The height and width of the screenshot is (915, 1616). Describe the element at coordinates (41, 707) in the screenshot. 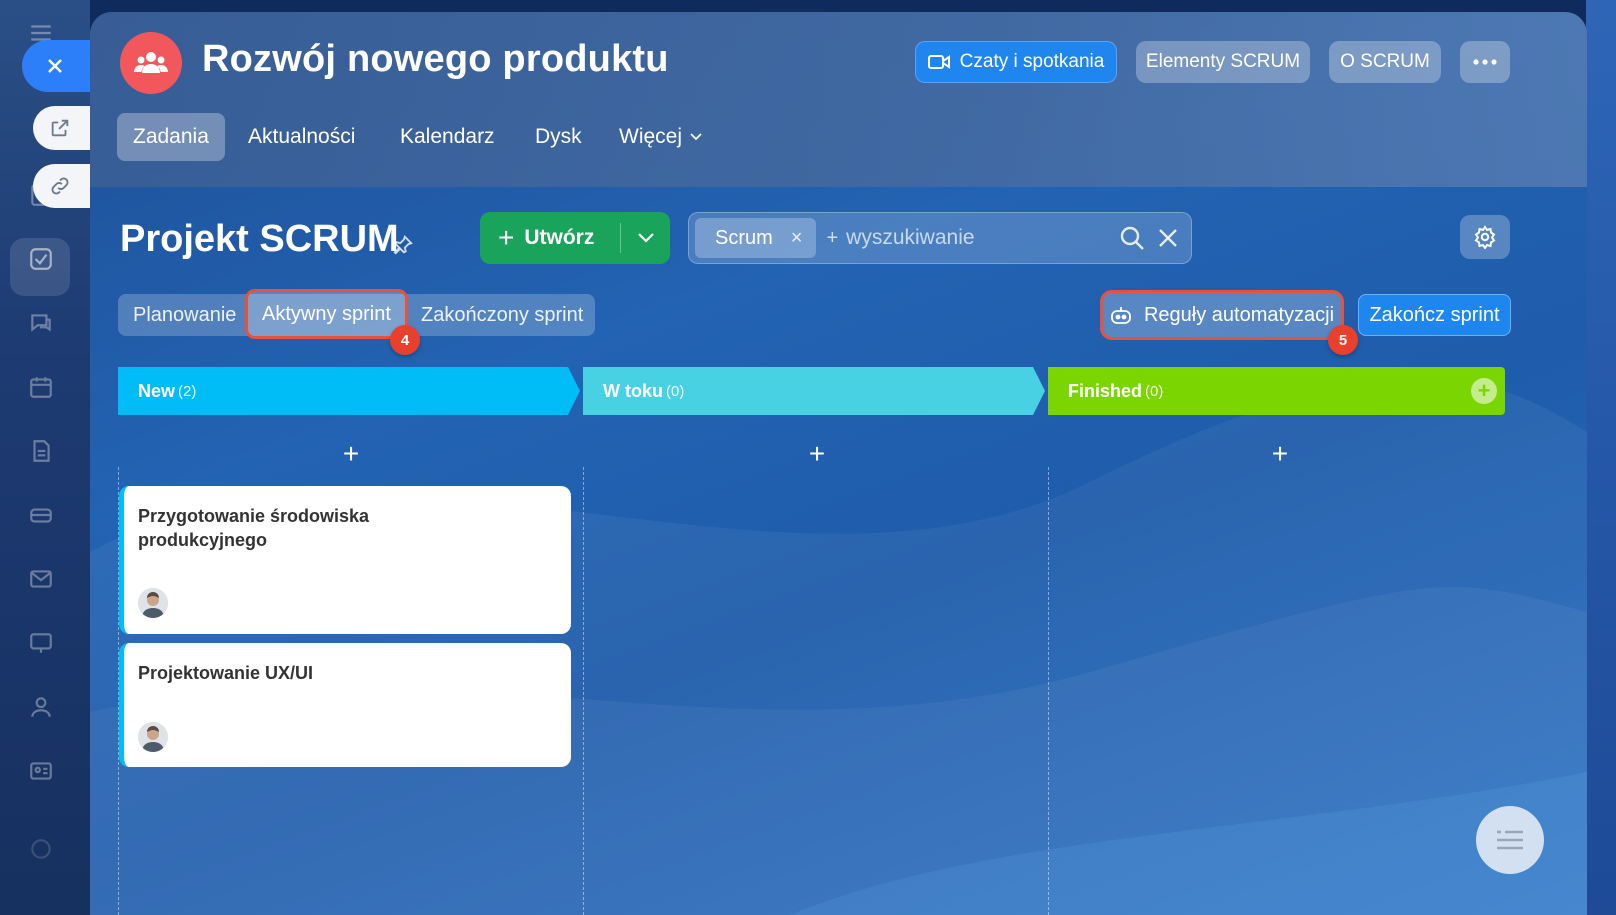

I see `users-icon` at that location.